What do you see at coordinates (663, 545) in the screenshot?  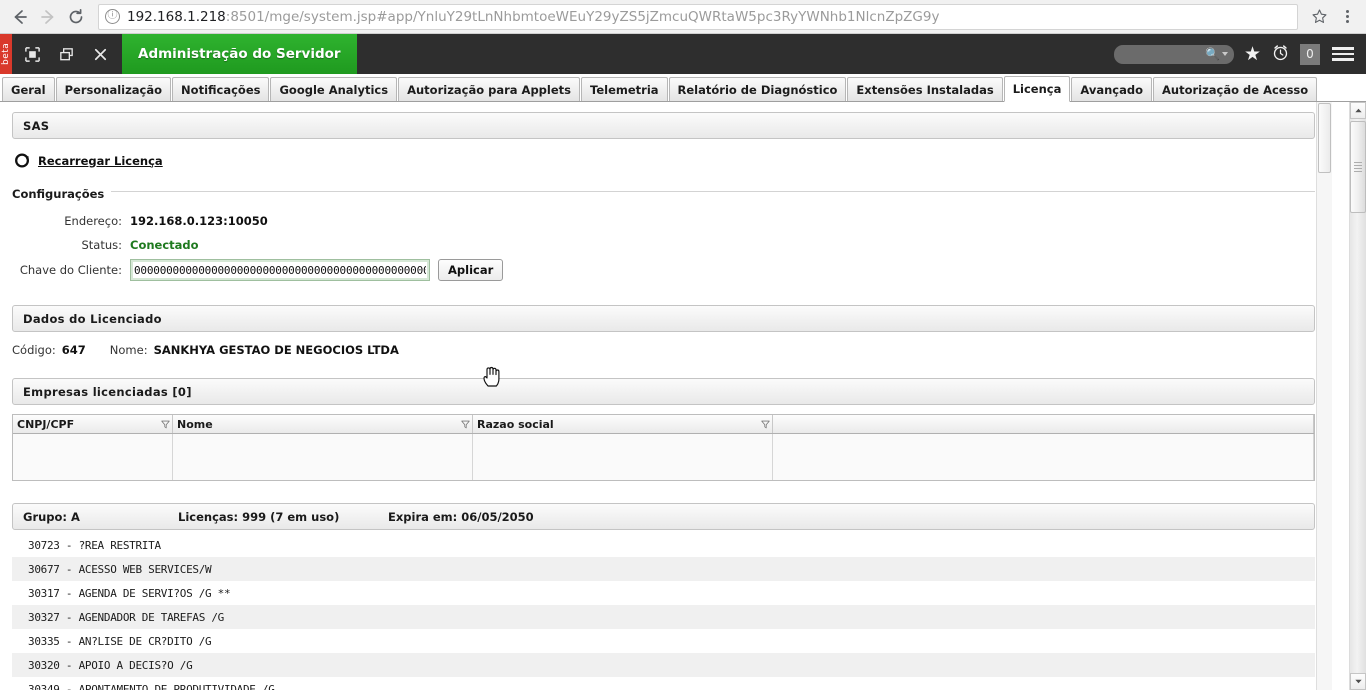 I see `module-list-item: 30723 - ?REA RESTRITA` at bounding box center [663, 545].